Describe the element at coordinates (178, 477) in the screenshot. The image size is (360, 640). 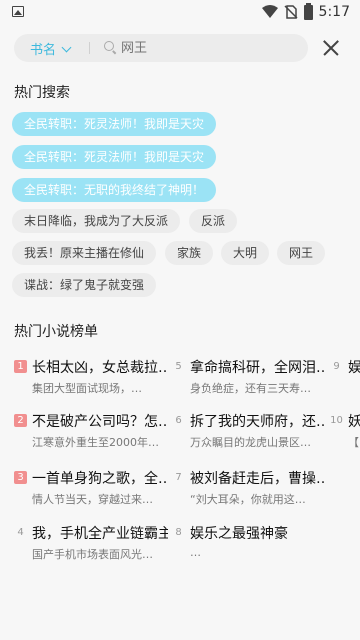
I see `rank-number: 7` at that location.